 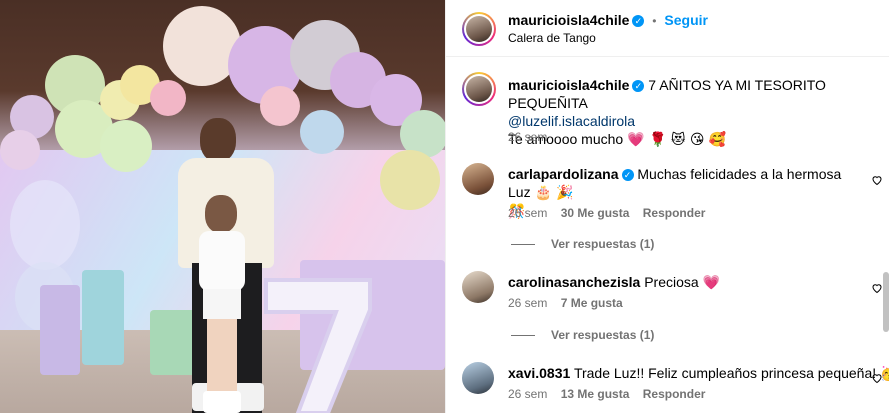 I want to click on header-title-row: mauricioisla4chile ✓ • Seguir, so click(x=608, y=20).